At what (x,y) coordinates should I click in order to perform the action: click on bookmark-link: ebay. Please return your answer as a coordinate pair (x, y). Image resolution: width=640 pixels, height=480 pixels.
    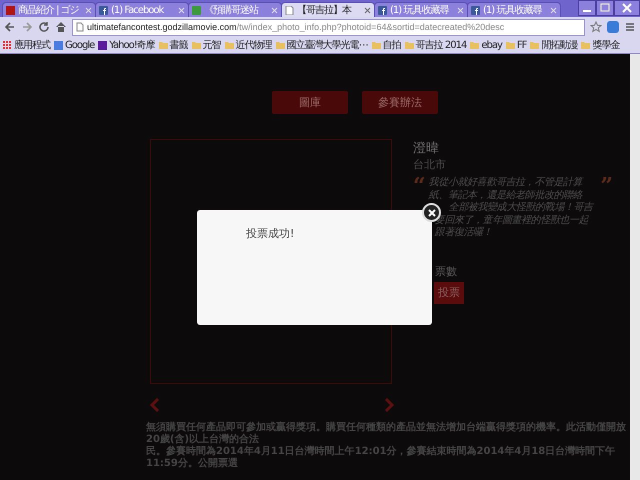
    Looking at the image, I should click on (491, 45).